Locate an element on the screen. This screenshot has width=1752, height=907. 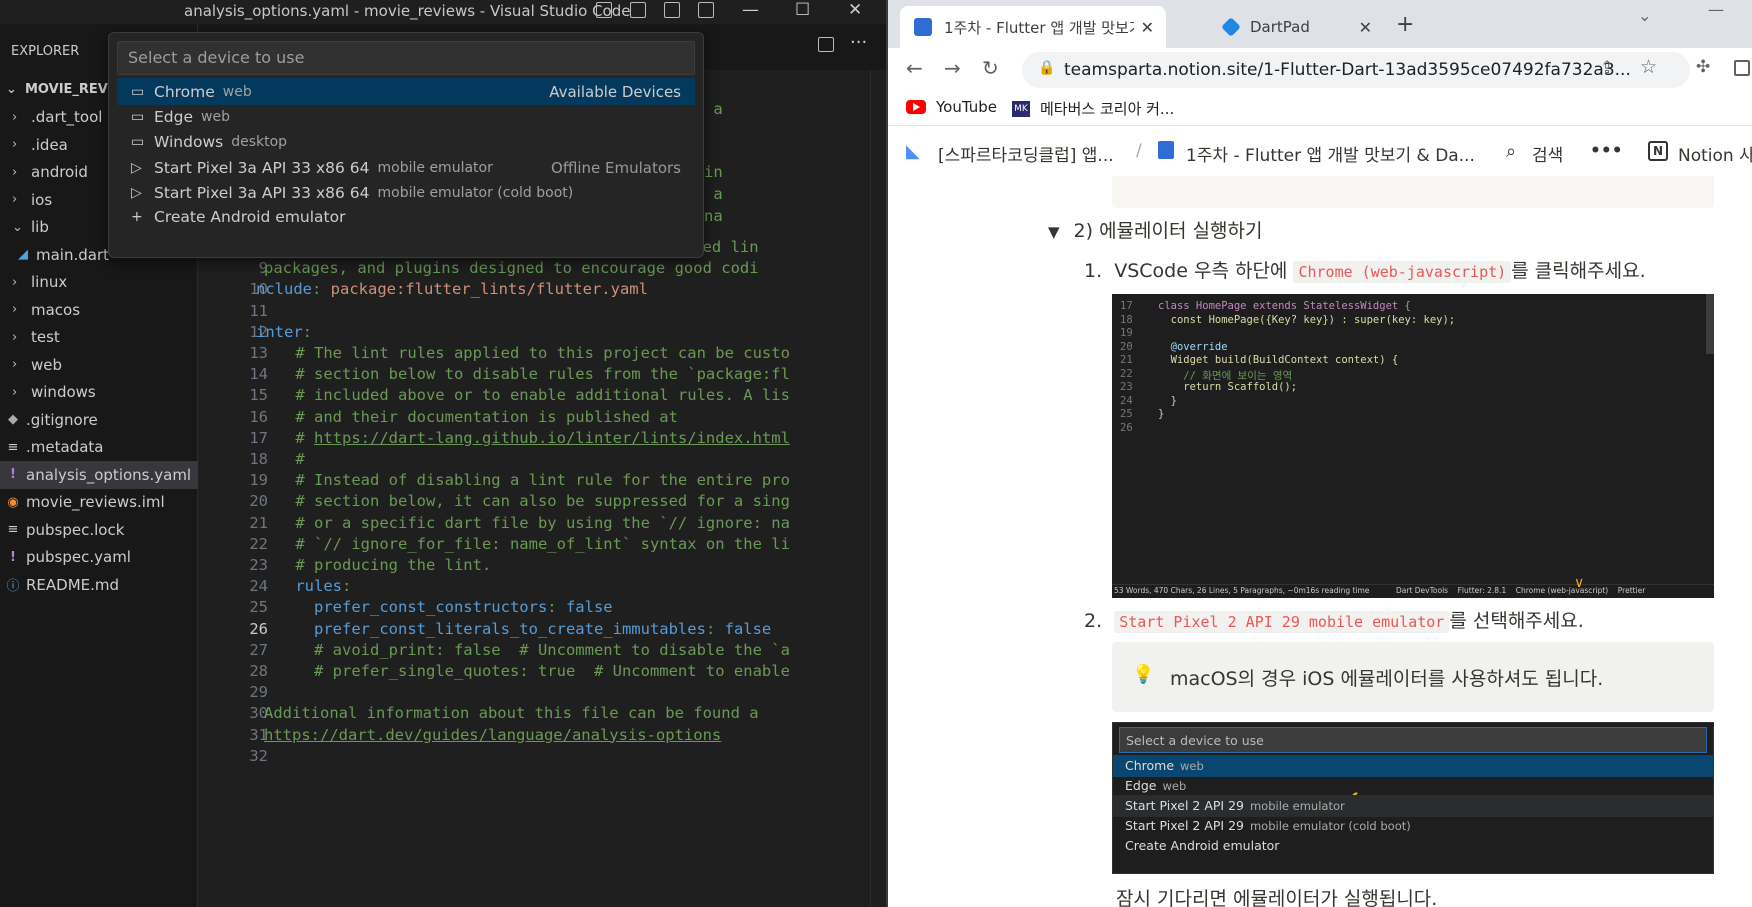
chevron-icon: › is located at coordinates (15, 172).